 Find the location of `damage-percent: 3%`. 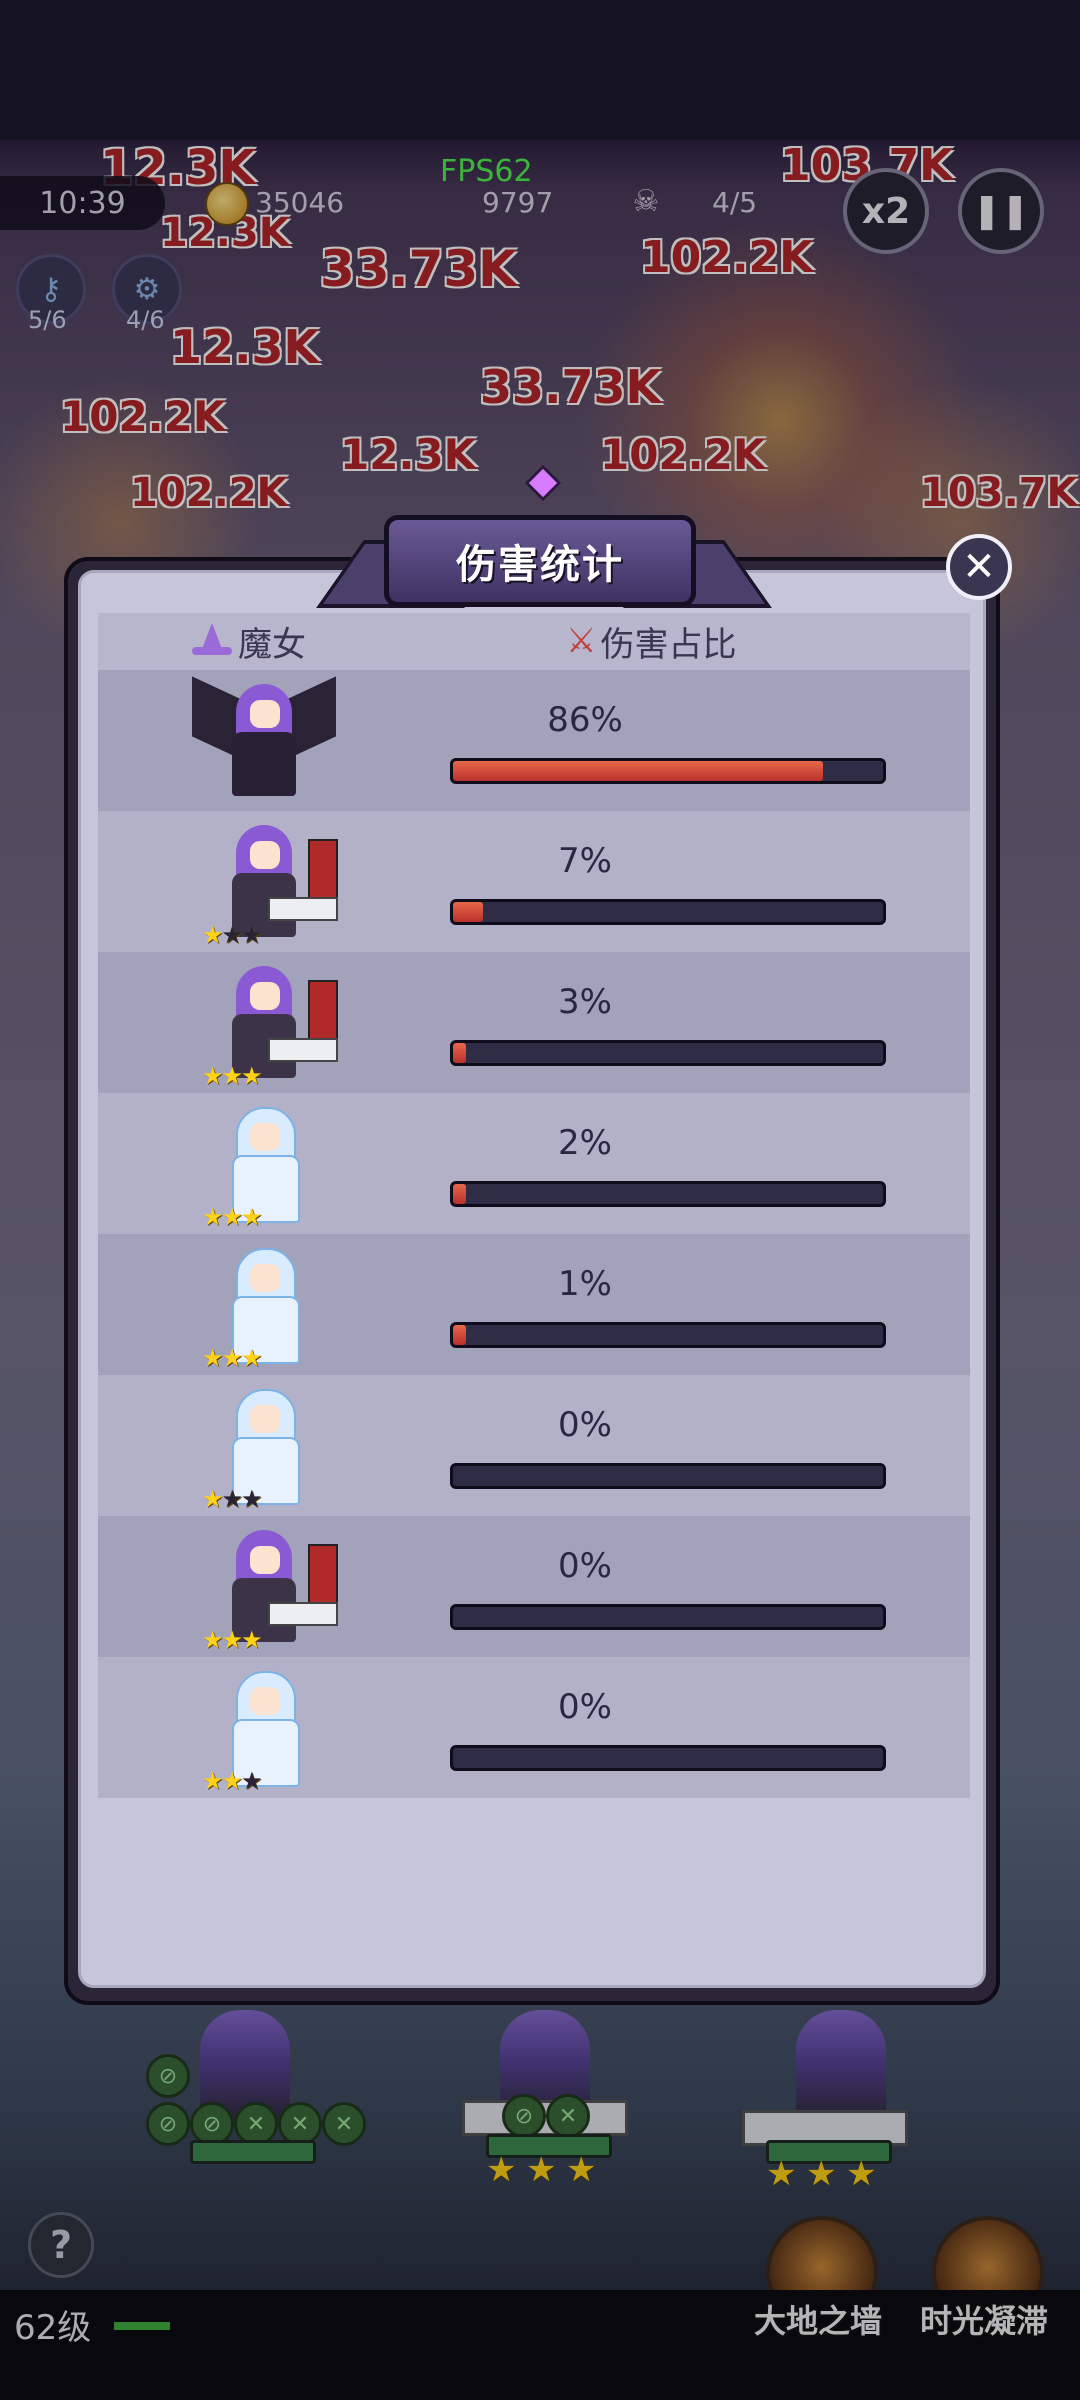

damage-percent: 3% is located at coordinates (585, 1002).